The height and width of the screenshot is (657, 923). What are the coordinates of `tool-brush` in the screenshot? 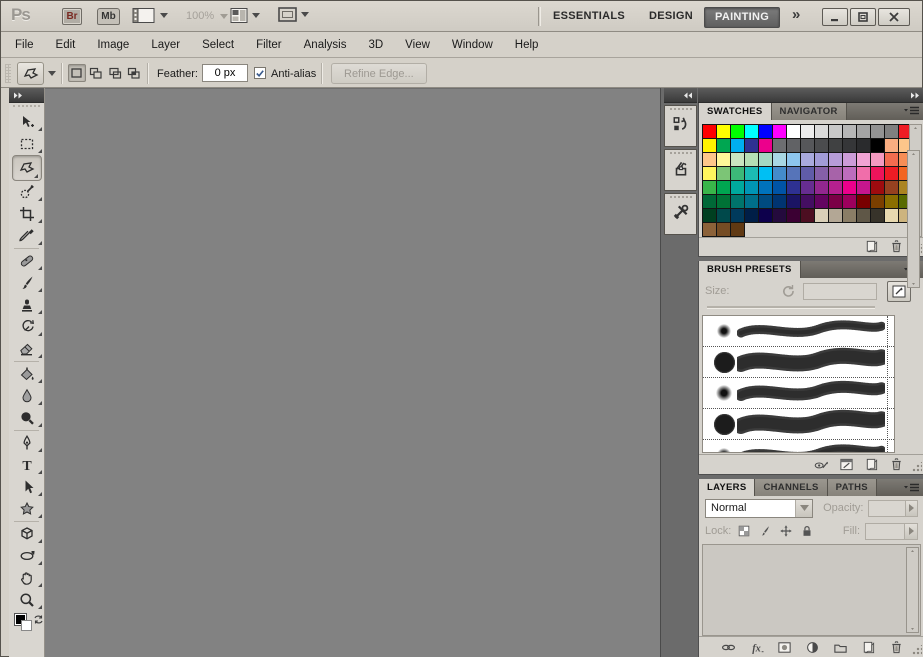 It's located at (27, 283).